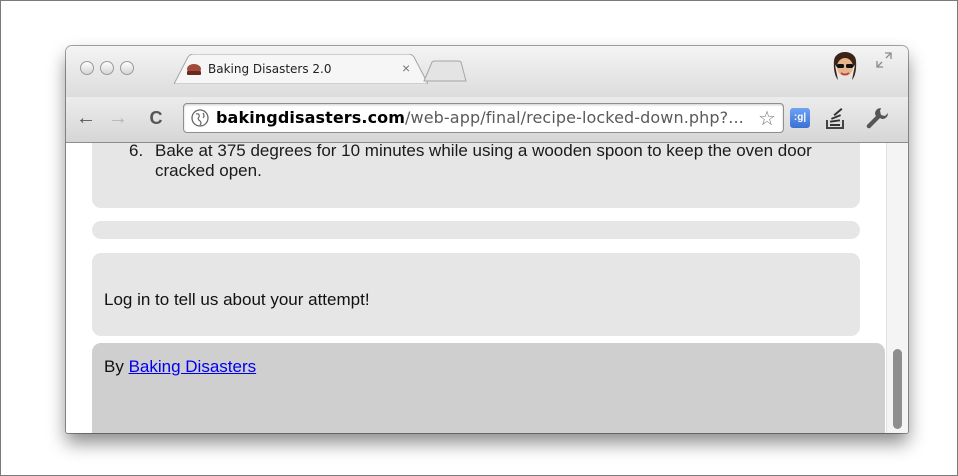 The height and width of the screenshot is (476, 958). I want to click on comment-card: Log in to tell us about your attempt!, so click(476, 294).